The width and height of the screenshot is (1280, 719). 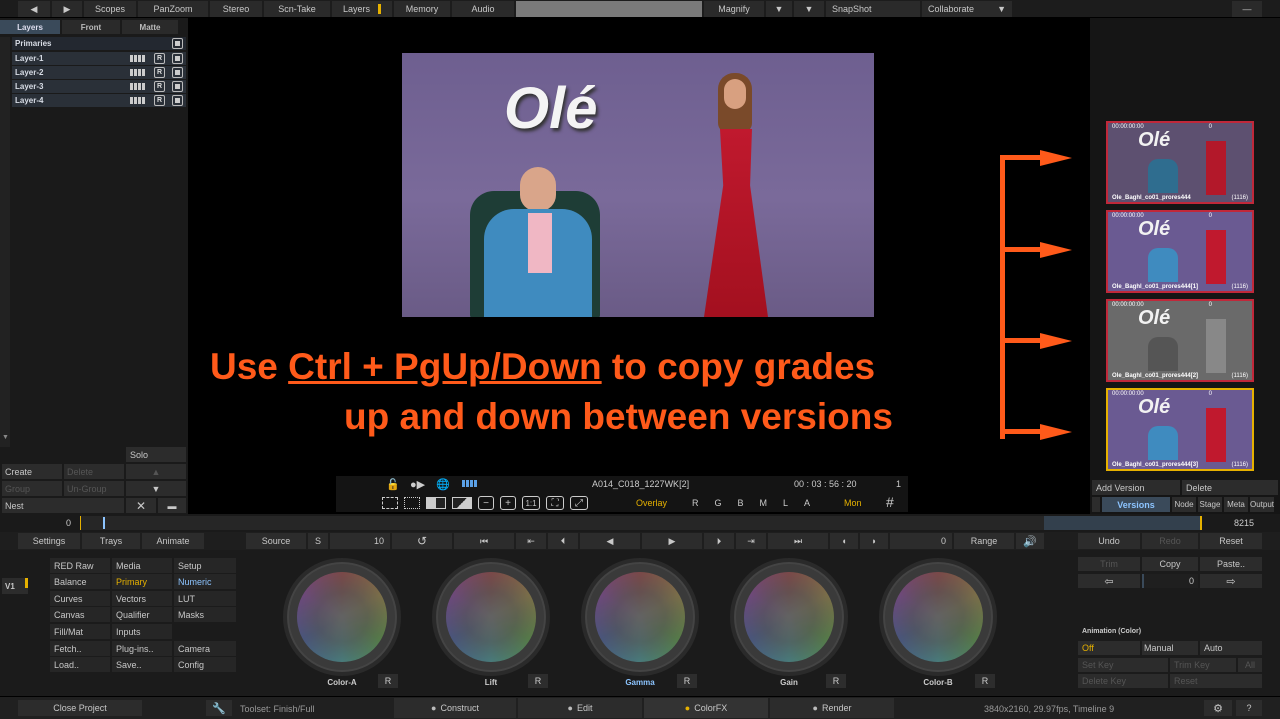 What do you see at coordinates (1216, 681) in the screenshot?
I see `anim-reset-button: Reset` at bounding box center [1216, 681].